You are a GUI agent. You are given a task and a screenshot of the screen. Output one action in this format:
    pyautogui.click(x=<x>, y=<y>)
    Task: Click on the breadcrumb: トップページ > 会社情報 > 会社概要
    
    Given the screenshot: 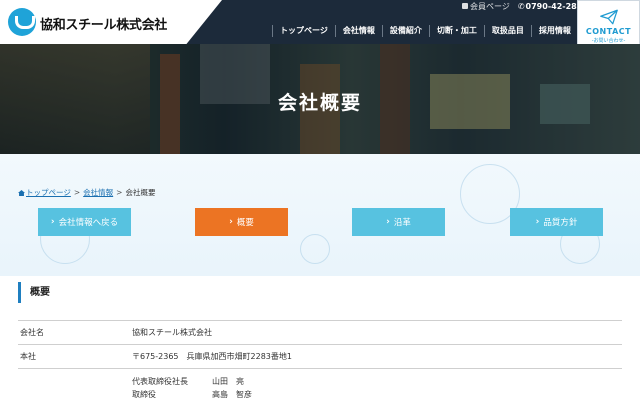 What is the action you would take?
    pyautogui.click(x=86, y=192)
    